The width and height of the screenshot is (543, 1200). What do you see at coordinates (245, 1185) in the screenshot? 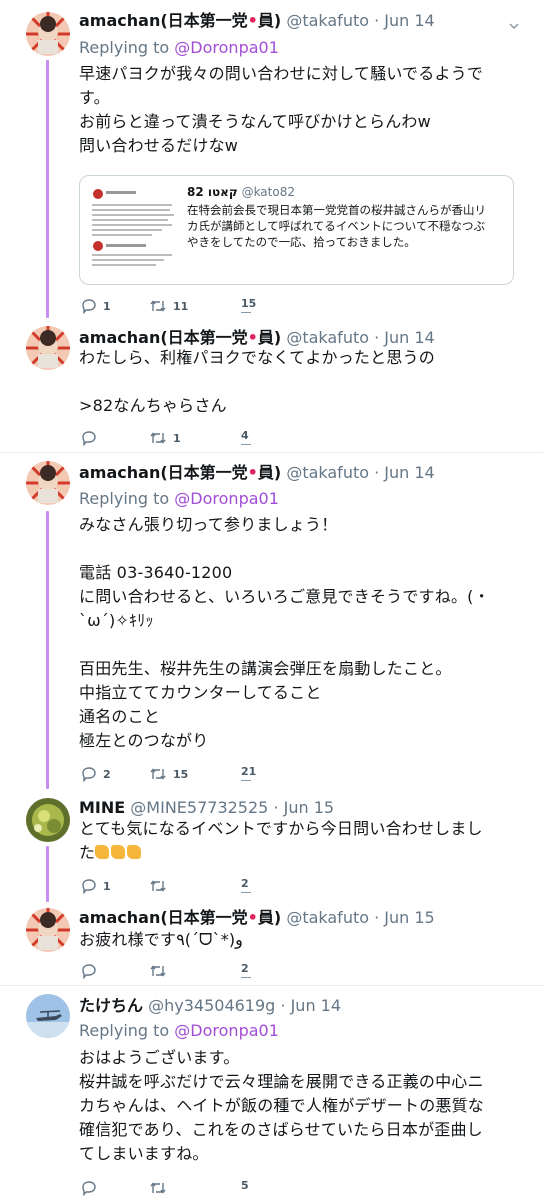
I see `like-count: 5` at bounding box center [245, 1185].